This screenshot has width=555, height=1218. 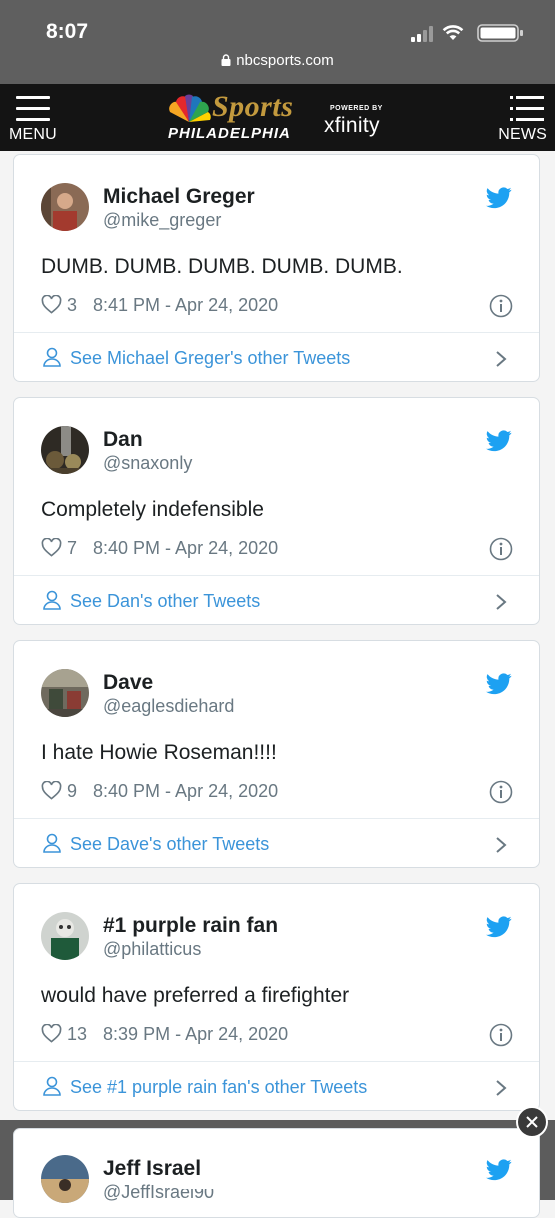 What do you see at coordinates (147, 463) in the screenshot?
I see `author-handle: @snaxonly` at bounding box center [147, 463].